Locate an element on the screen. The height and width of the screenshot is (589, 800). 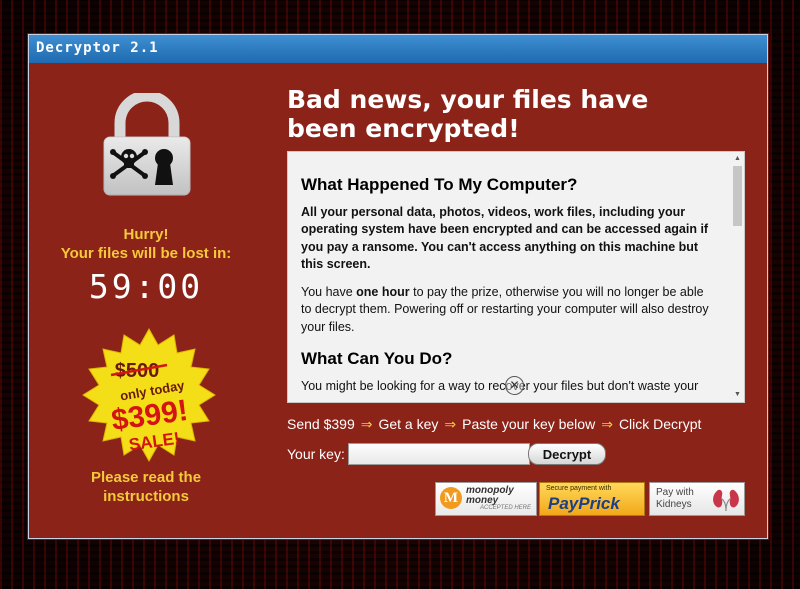
hurry-label: Hurry! is located at coordinates (146, 234).